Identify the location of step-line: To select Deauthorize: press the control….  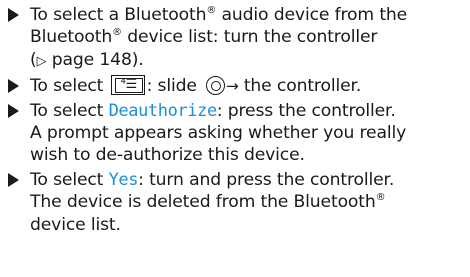
(213, 110).